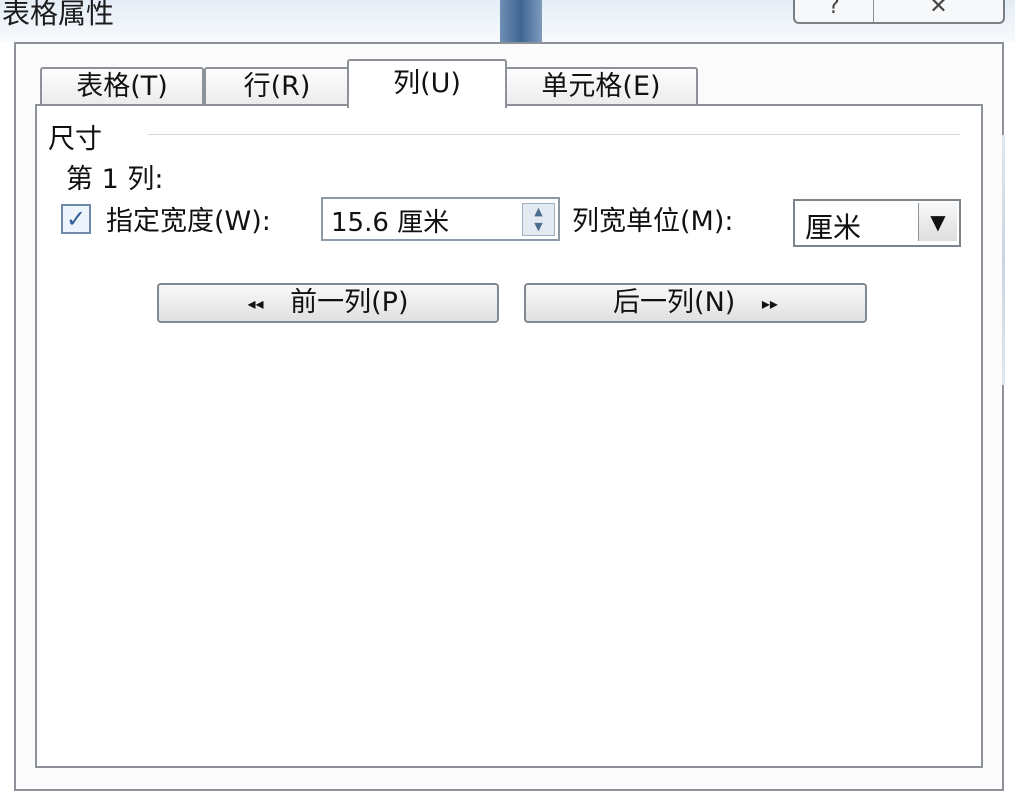 This screenshot has height=791, width=1015. Describe the element at coordinates (255, 303) in the screenshot. I see `double-left-arrow-icon: ◂◂` at that location.